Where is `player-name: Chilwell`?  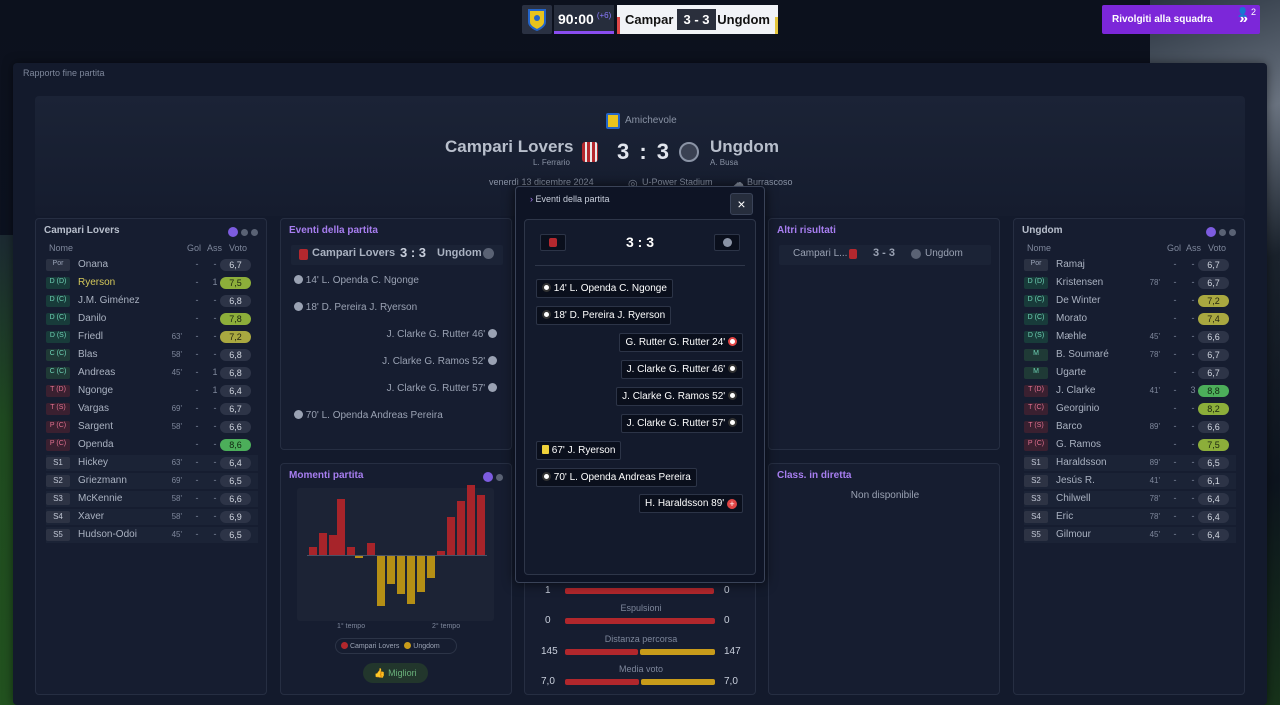
player-name: Chilwell is located at coordinates (1073, 498).